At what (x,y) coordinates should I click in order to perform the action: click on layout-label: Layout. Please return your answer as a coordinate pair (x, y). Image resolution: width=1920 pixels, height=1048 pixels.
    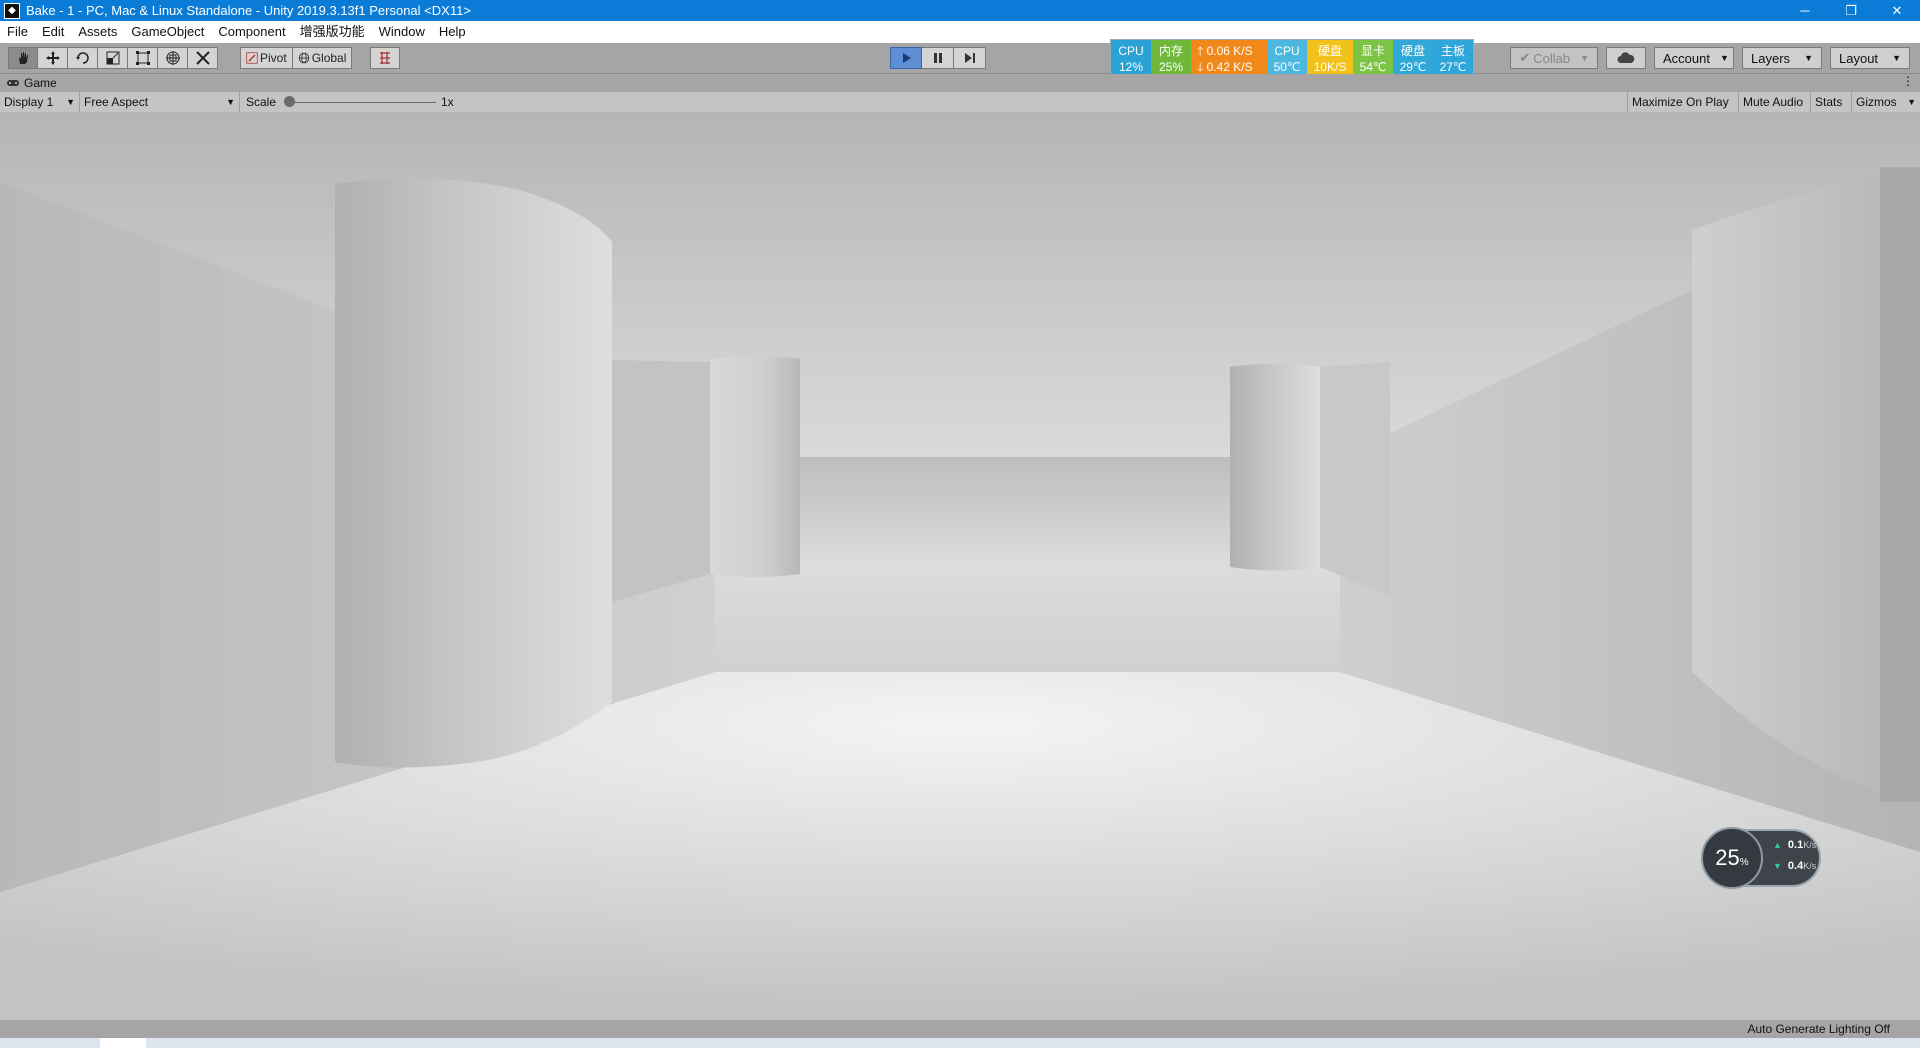
    Looking at the image, I should click on (1859, 58).